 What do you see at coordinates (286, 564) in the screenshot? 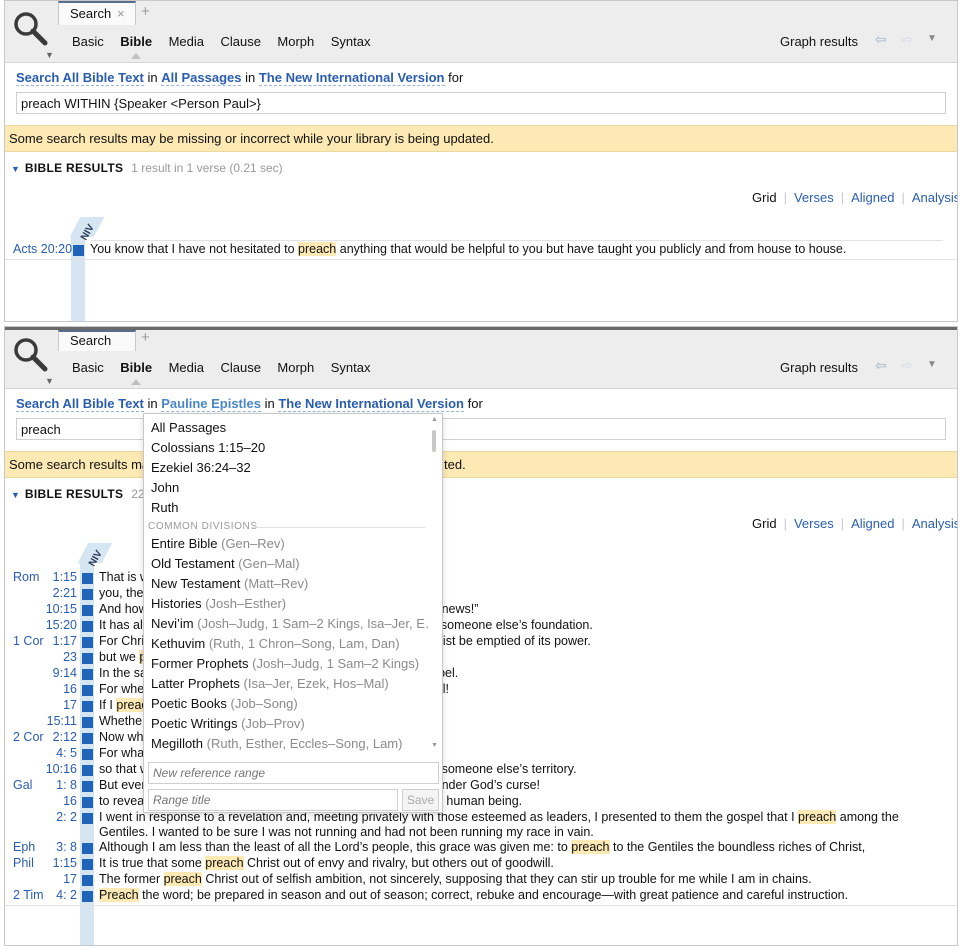
I see `division-option: Old Testament (Gen–Mal)` at bounding box center [286, 564].